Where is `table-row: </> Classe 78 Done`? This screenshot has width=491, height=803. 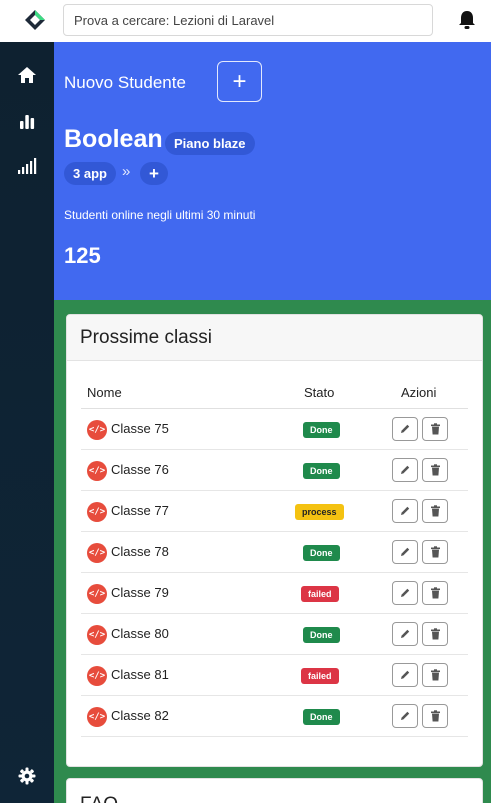 table-row: </> Classe 78 Done is located at coordinates (274, 552).